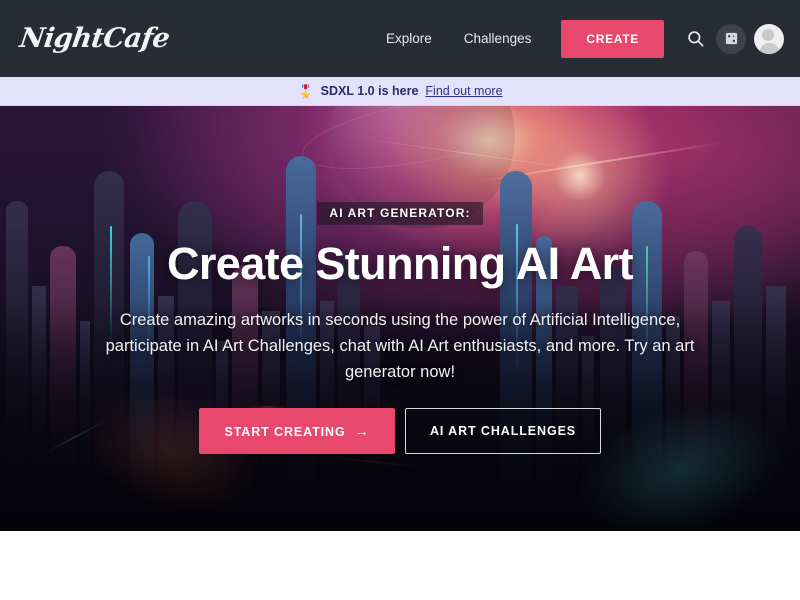 This screenshot has height=600, width=800. Describe the element at coordinates (400, 213) in the screenshot. I see `hero-eyebrow: AI ART GENERATOR:` at that location.